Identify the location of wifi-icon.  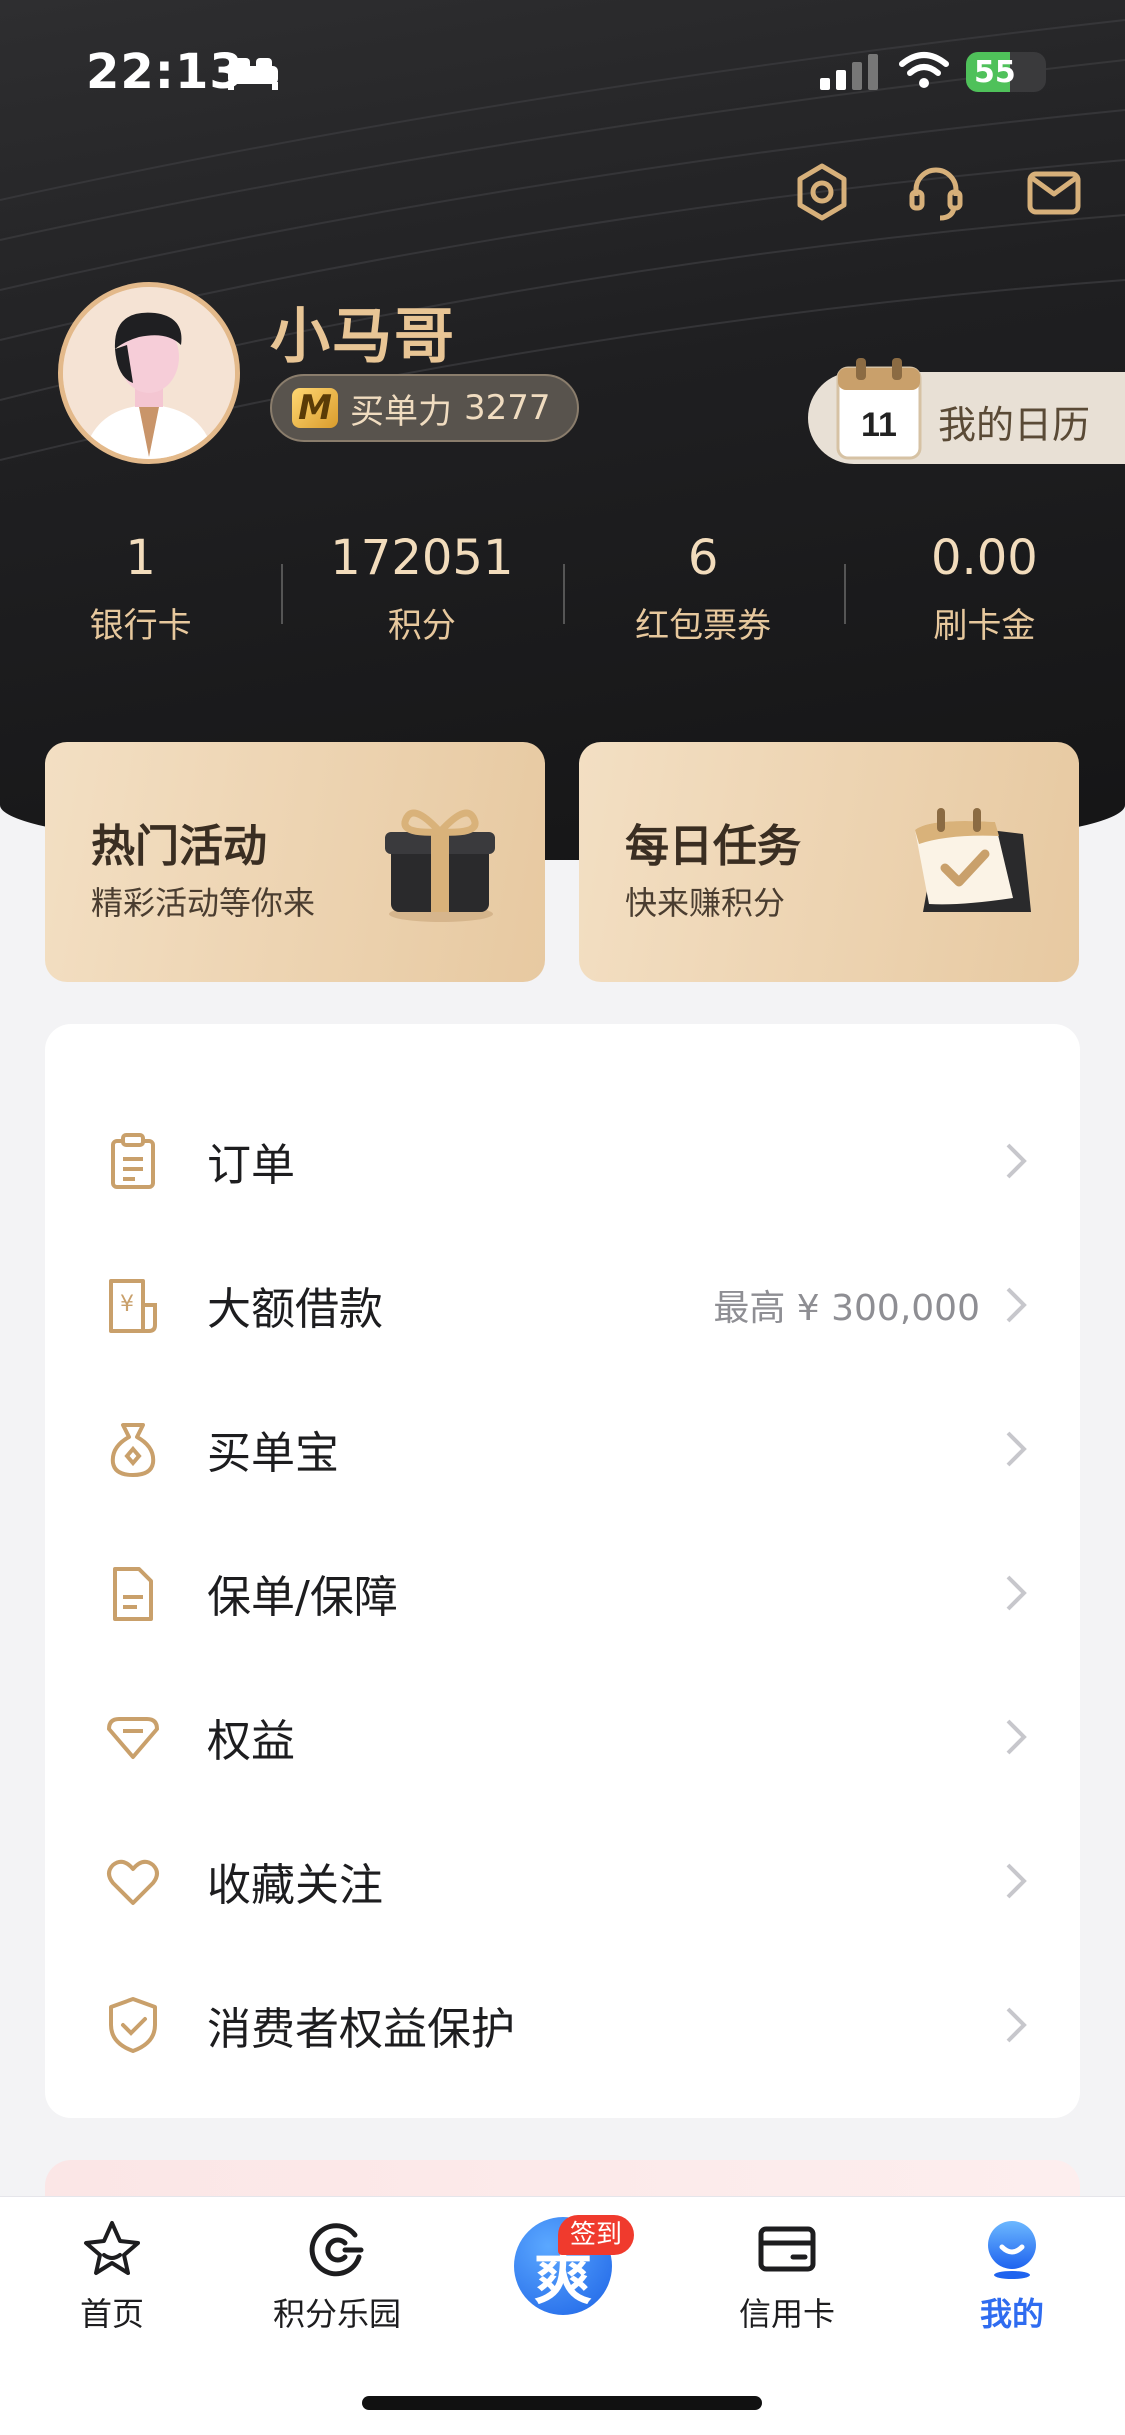
(924, 70).